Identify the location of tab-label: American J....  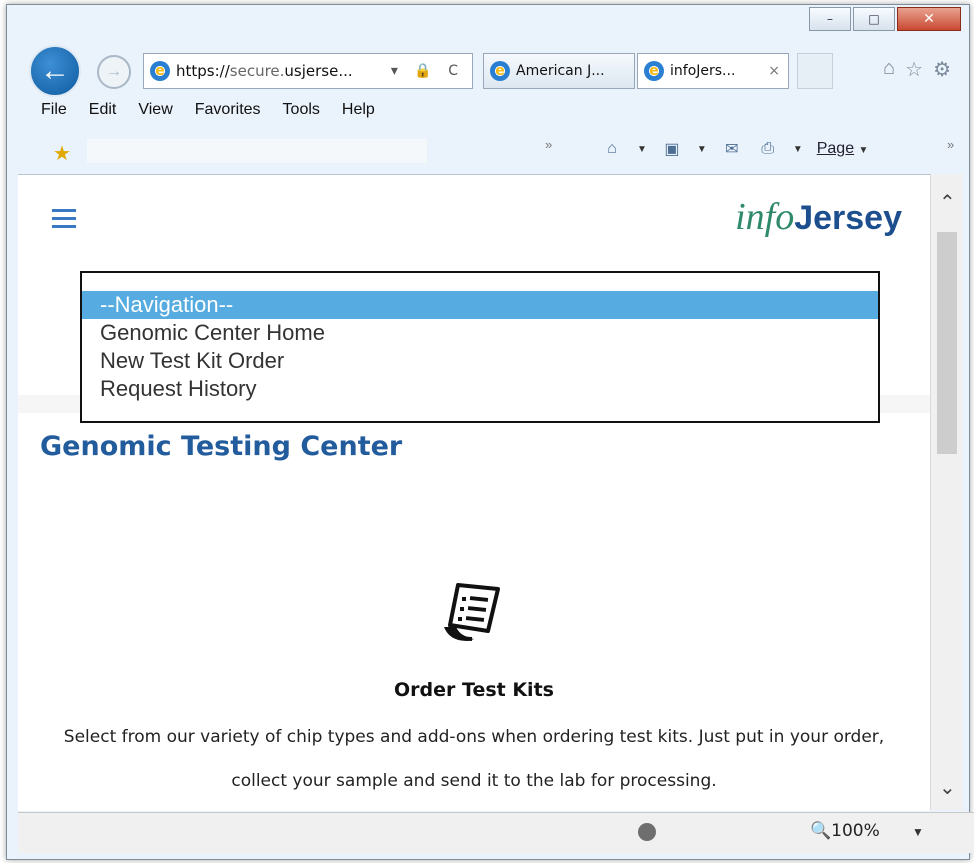
(560, 71).